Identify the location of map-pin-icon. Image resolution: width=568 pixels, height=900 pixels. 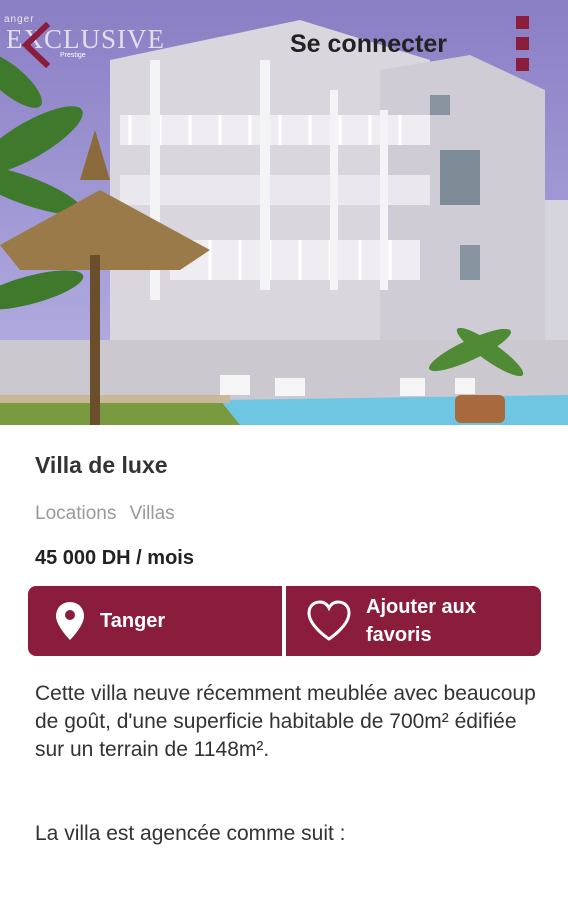
(70, 621).